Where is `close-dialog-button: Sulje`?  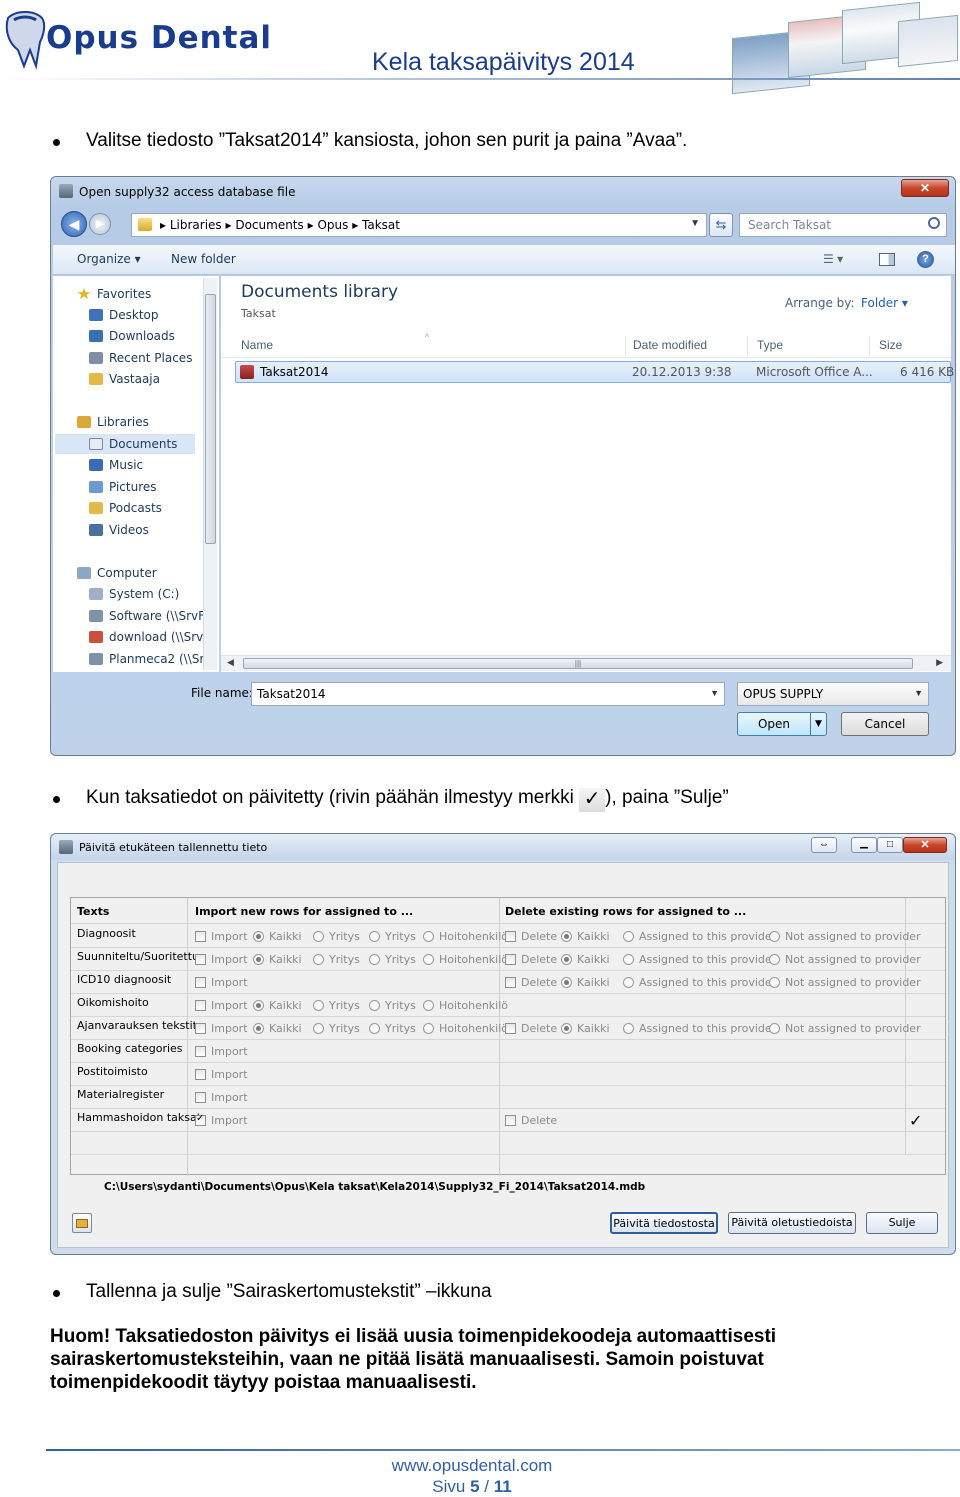
close-dialog-button: Sulje is located at coordinates (902, 1223).